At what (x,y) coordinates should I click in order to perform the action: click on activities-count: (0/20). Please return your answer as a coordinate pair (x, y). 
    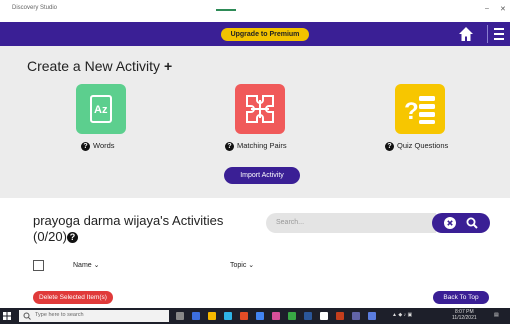
    Looking at the image, I should click on (50, 236).